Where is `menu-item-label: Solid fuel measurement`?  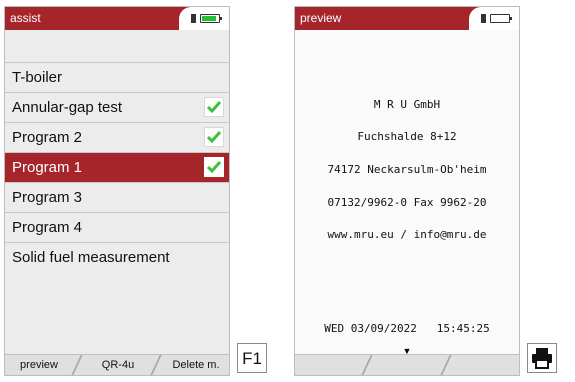 menu-item-label: Solid fuel measurement is located at coordinates (91, 257).